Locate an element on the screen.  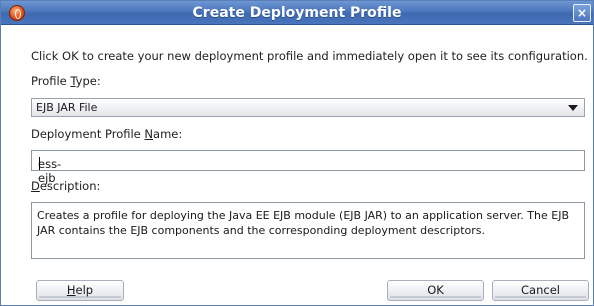
button-label: Cancel is located at coordinates (540, 290).